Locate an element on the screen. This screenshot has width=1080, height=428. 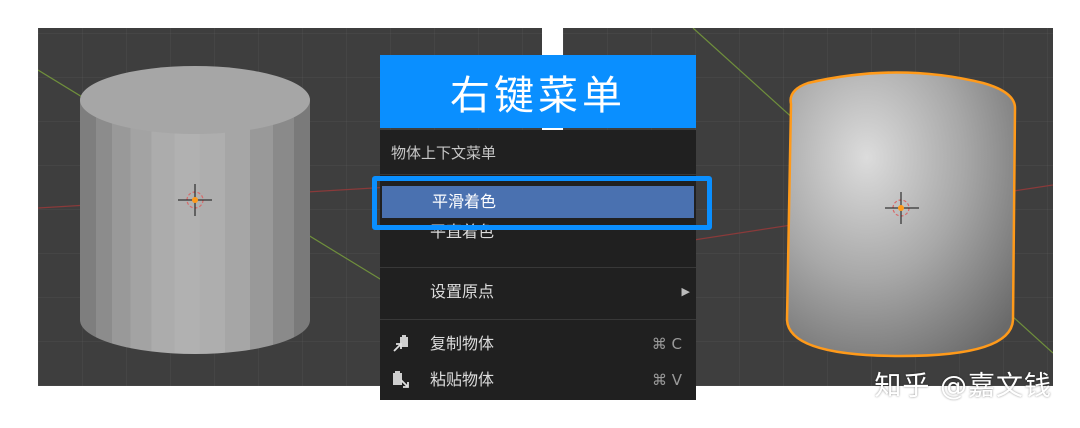
highlight-frame is located at coordinates (542, 203).